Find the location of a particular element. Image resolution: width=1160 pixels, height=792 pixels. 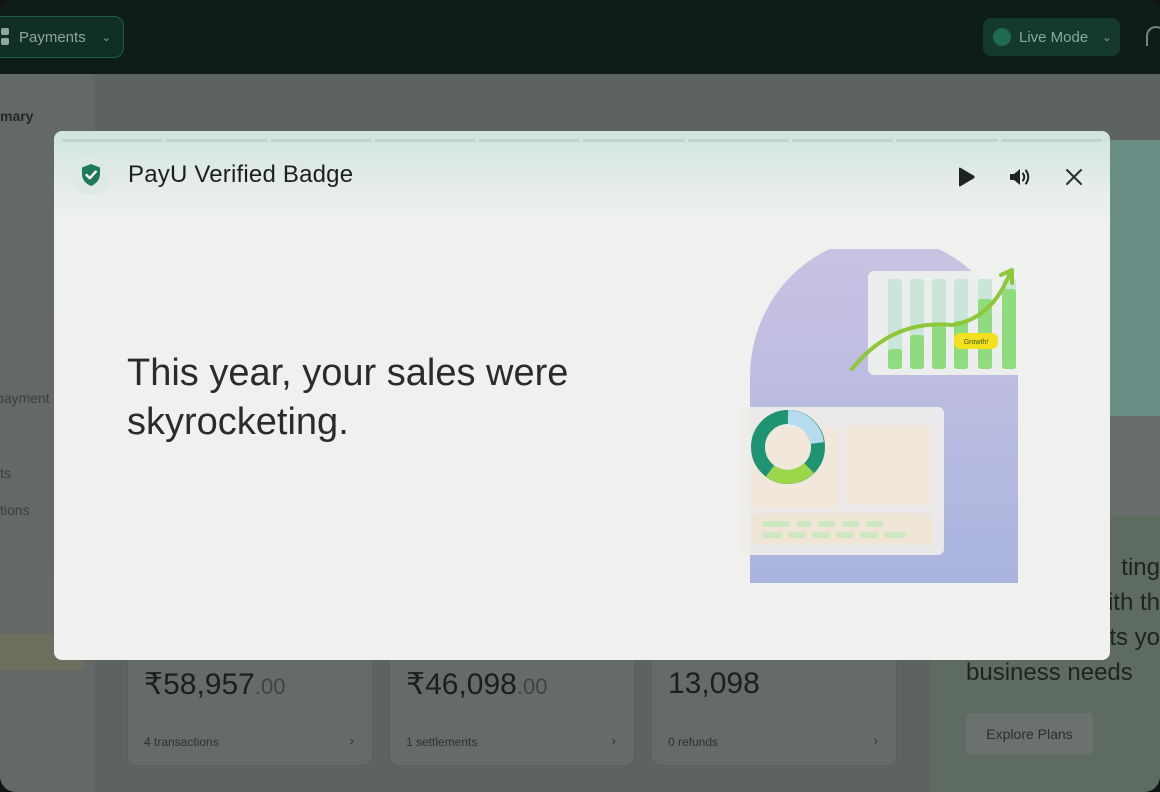

sidebar-item-transactions: tions is located at coordinates (15, 510).